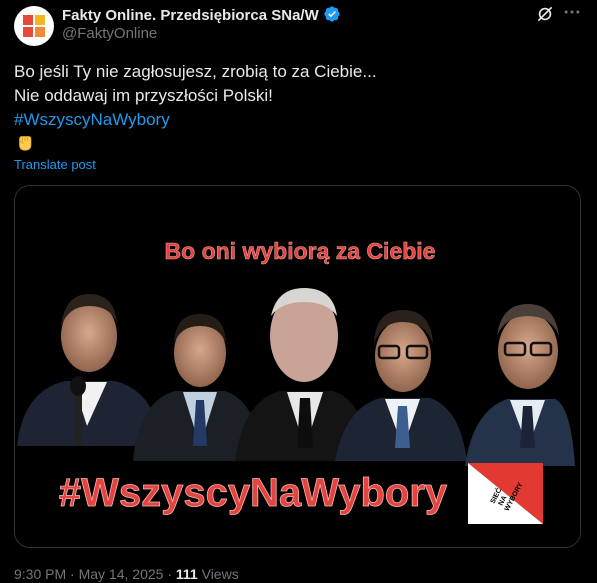 This screenshot has width=597, height=583. What do you see at coordinates (300, 251) in the screenshot?
I see `media-headline: Bo oni wybiorą za Ciebie` at bounding box center [300, 251].